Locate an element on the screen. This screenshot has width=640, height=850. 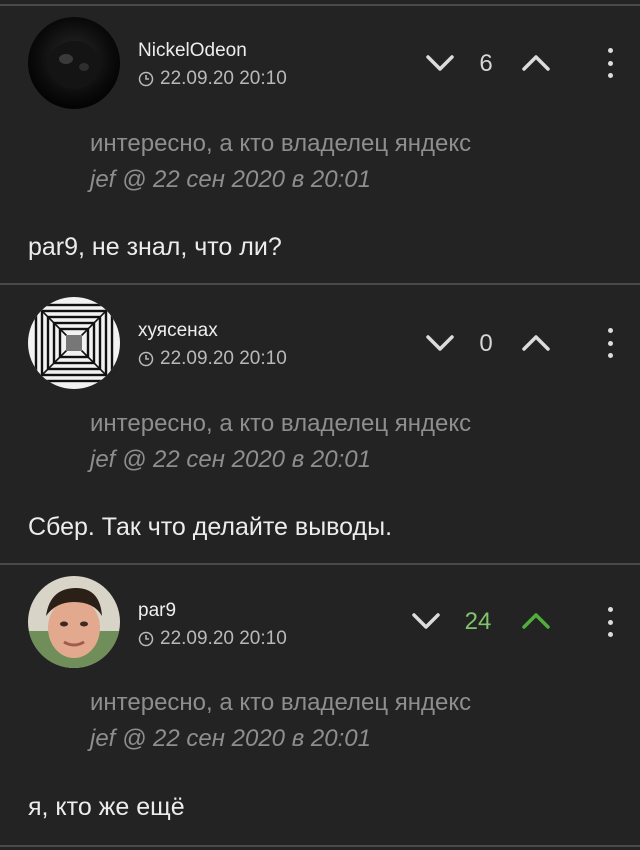
comment-body: par9, не знал, что ли? is located at coordinates (155, 247).